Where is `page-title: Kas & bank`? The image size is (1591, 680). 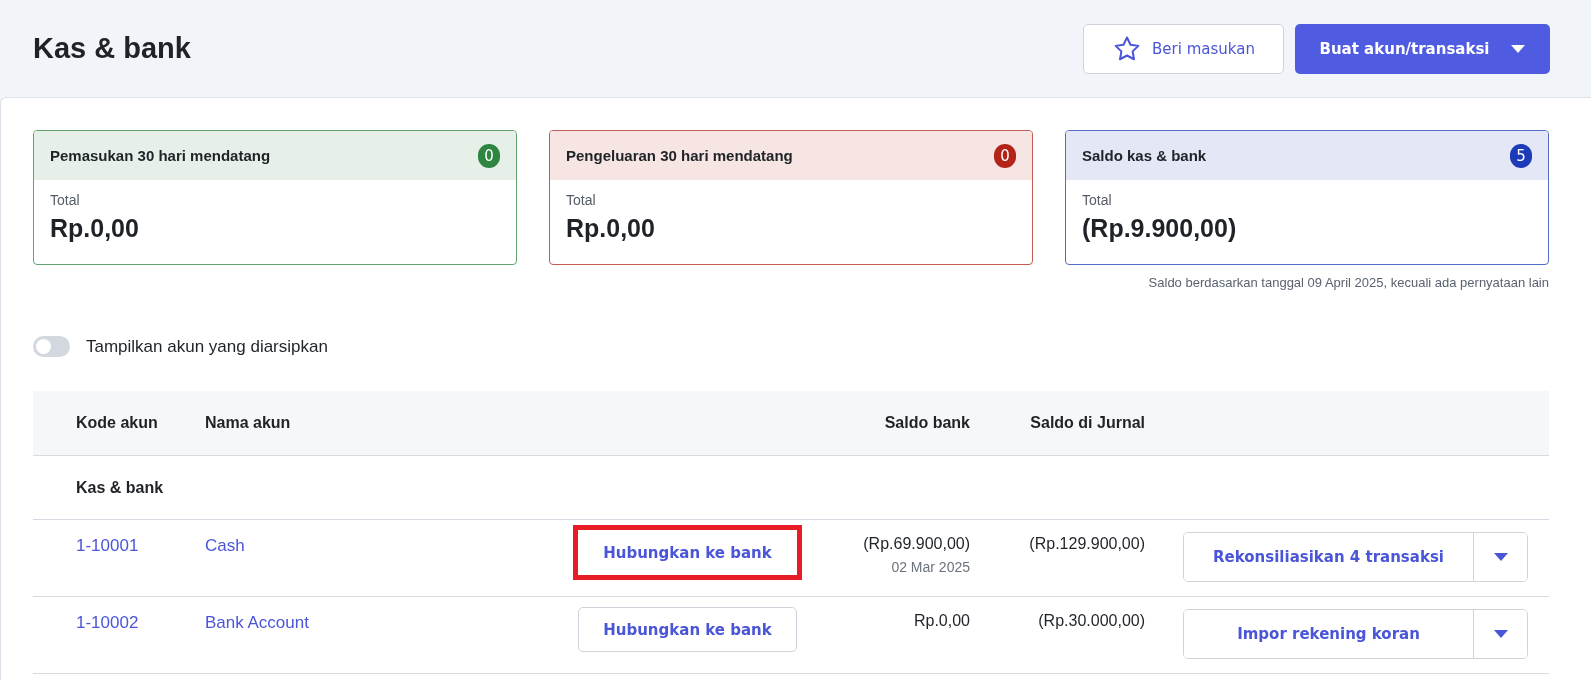 page-title: Kas & bank is located at coordinates (112, 48).